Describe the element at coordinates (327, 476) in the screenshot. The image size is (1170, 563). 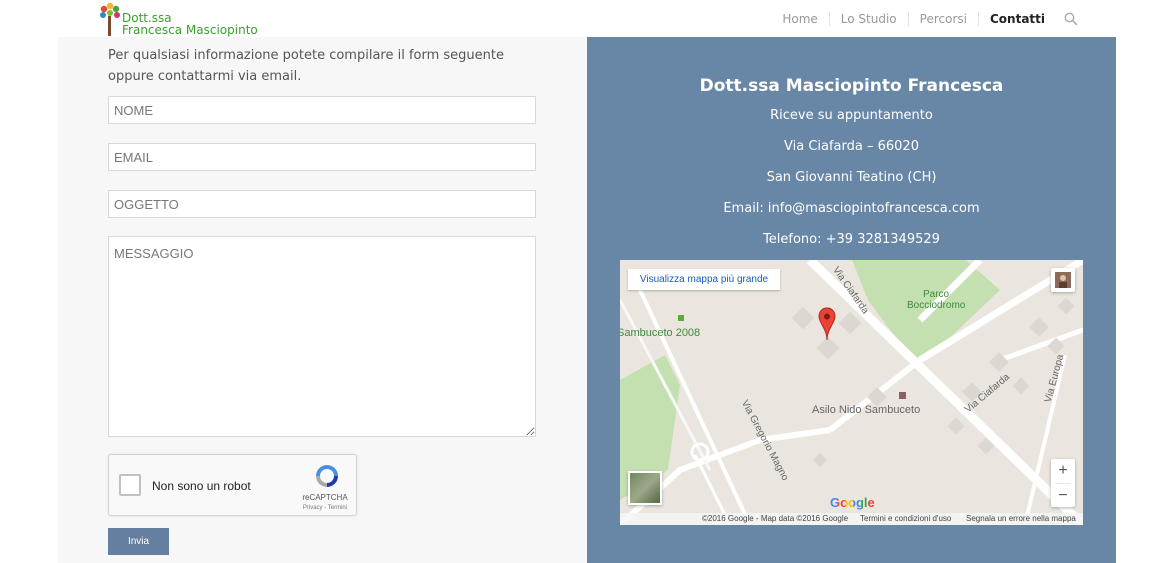
I see `recaptcha-icon` at that location.